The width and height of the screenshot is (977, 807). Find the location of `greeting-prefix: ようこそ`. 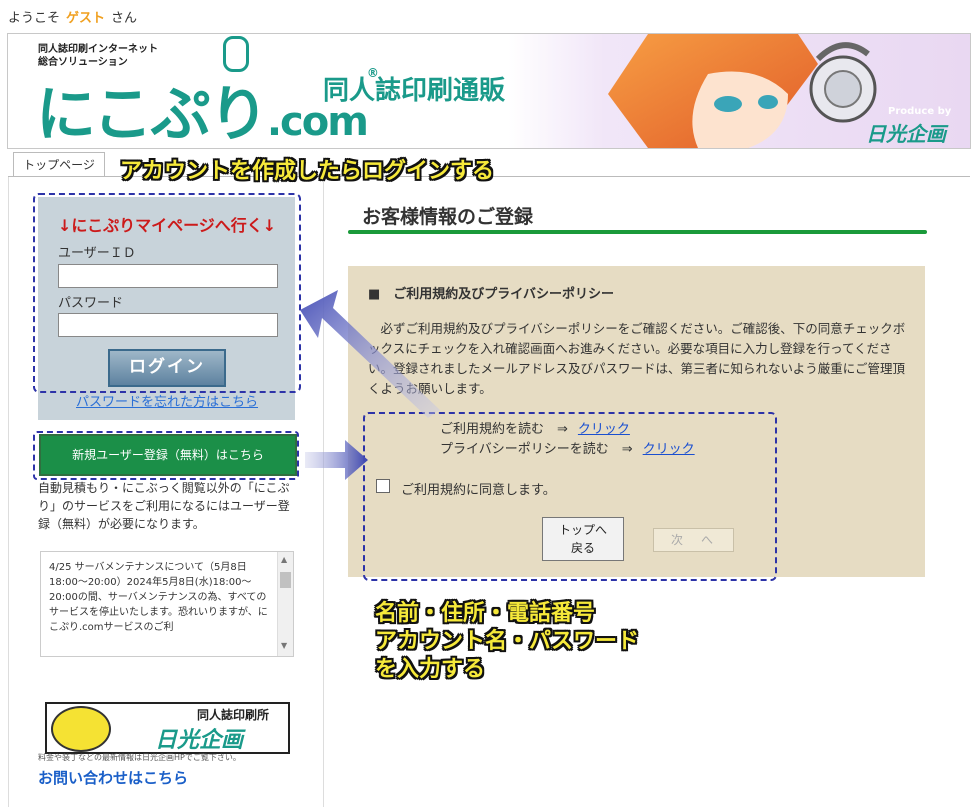

greeting-prefix: ようこそ is located at coordinates (34, 18).